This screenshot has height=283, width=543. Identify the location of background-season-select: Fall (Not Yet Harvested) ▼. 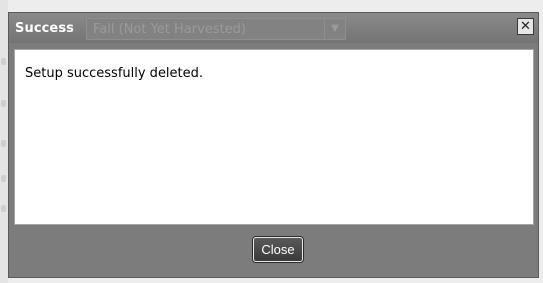
(216, 29).